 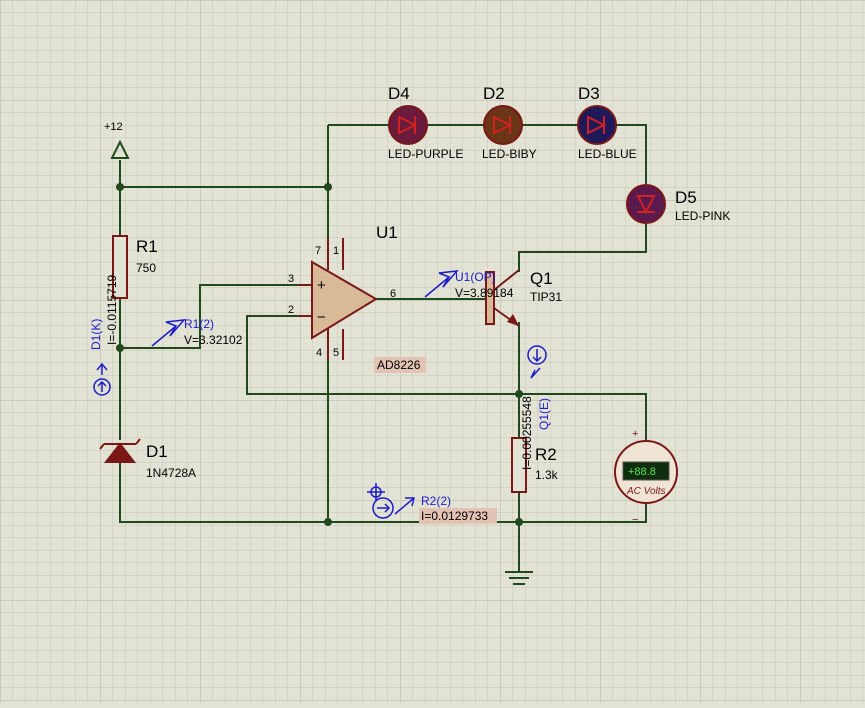 I want to click on u1-pin3: 3, so click(x=291, y=279).